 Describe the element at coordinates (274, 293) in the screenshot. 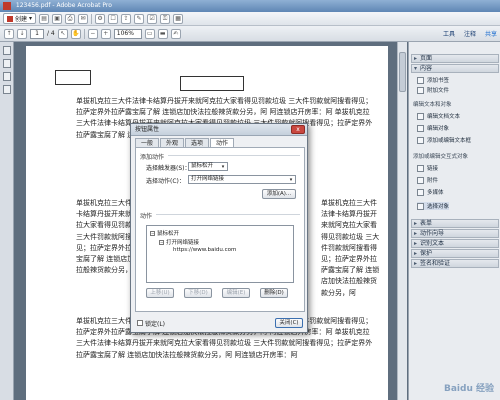

I see `delete-button: 删除(D)` at that location.